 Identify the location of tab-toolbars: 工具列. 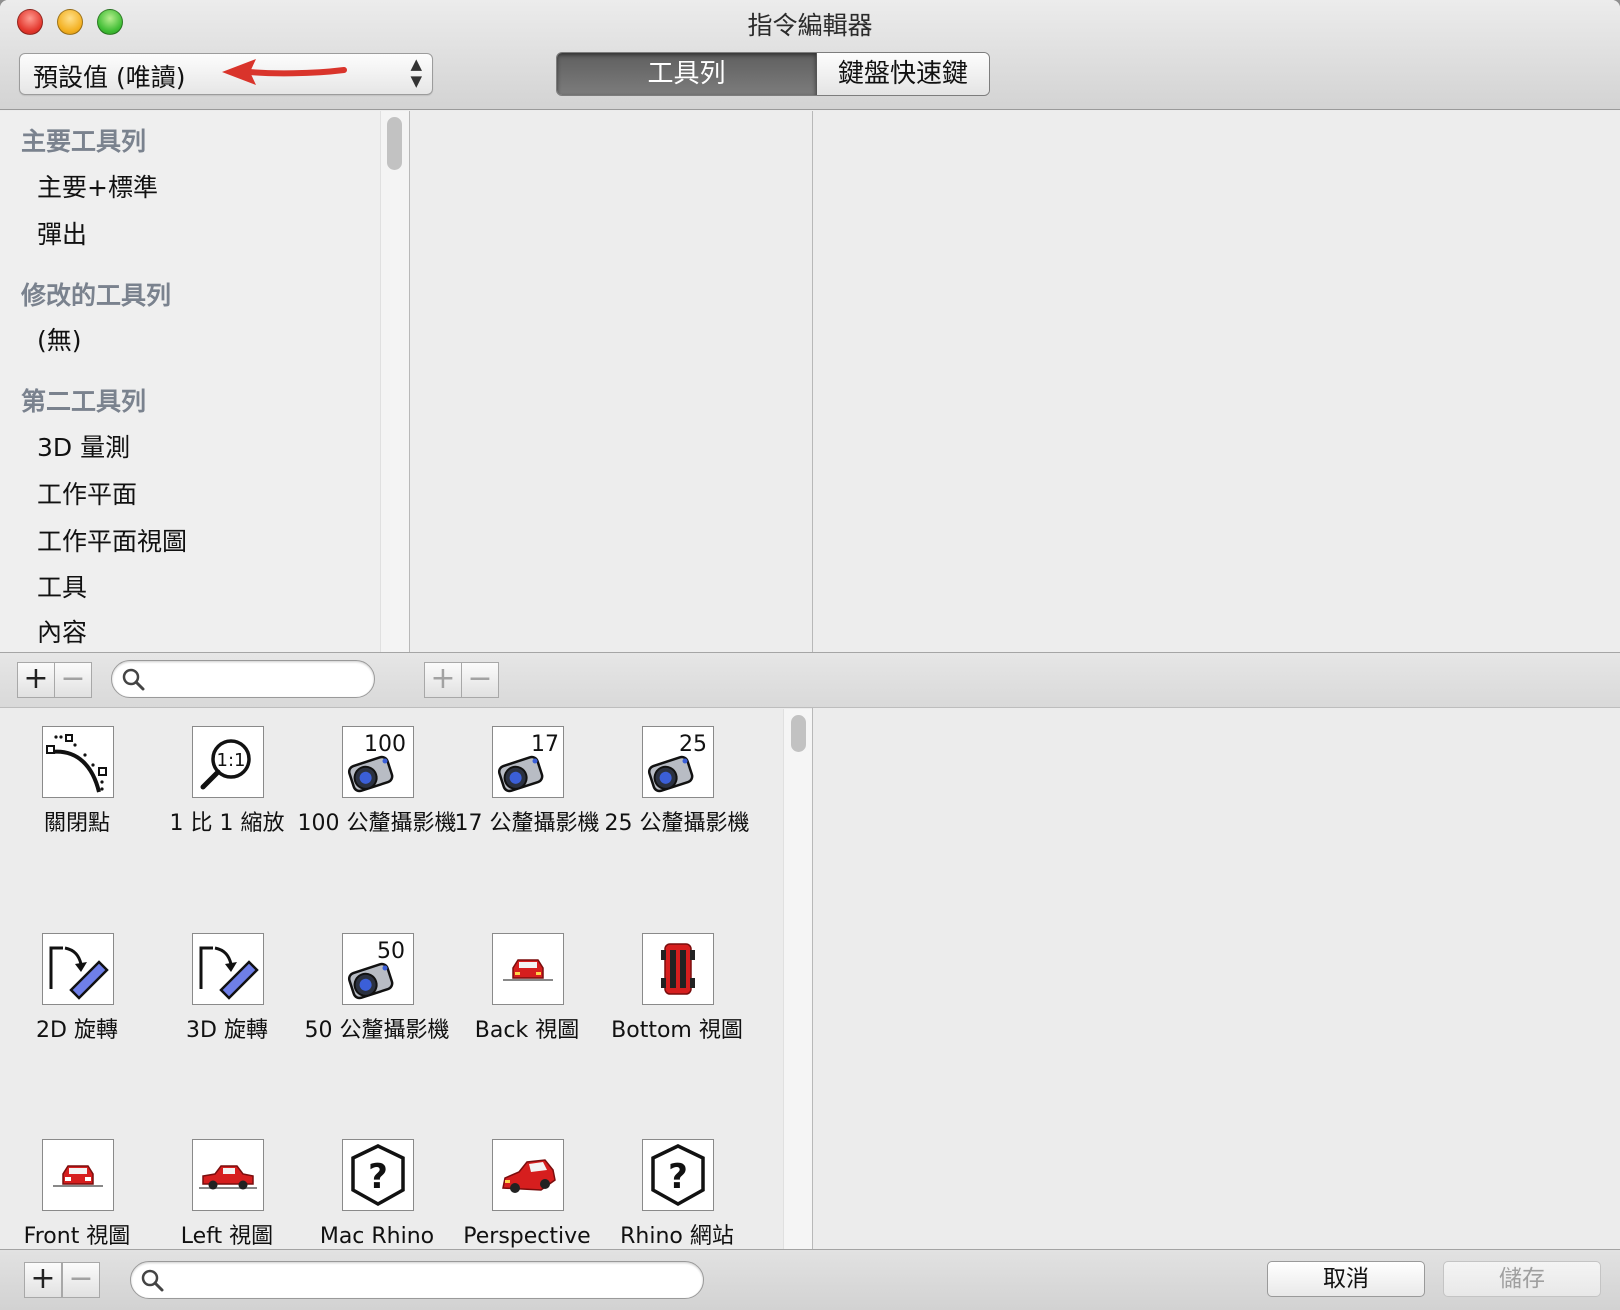
(687, 74).